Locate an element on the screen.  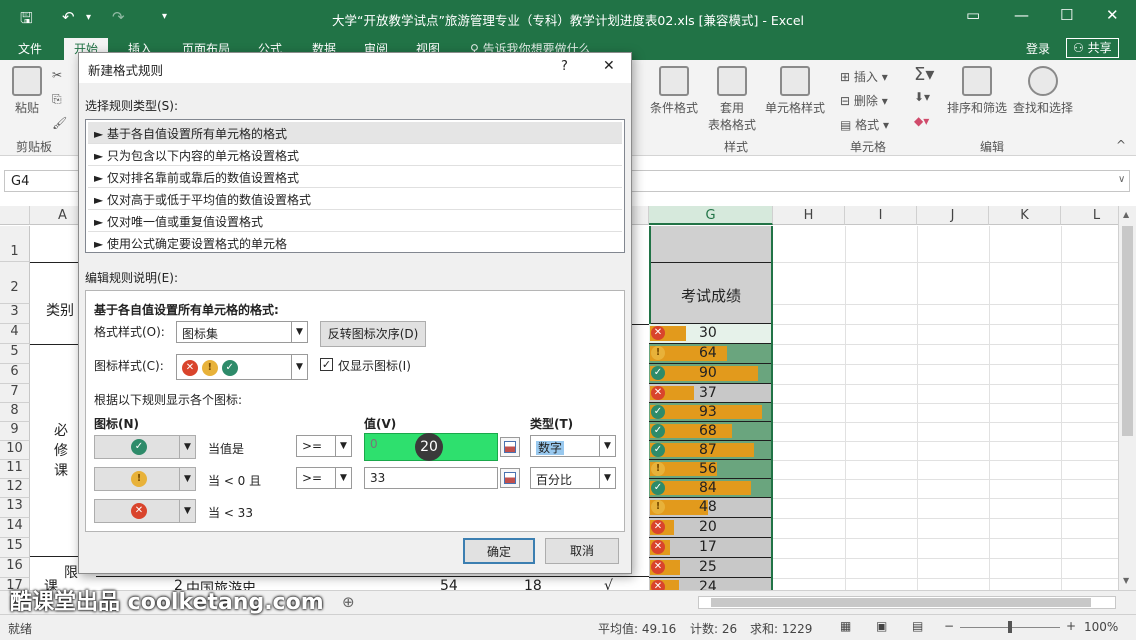
row-header: 7 is located at coordinates (15, 393).